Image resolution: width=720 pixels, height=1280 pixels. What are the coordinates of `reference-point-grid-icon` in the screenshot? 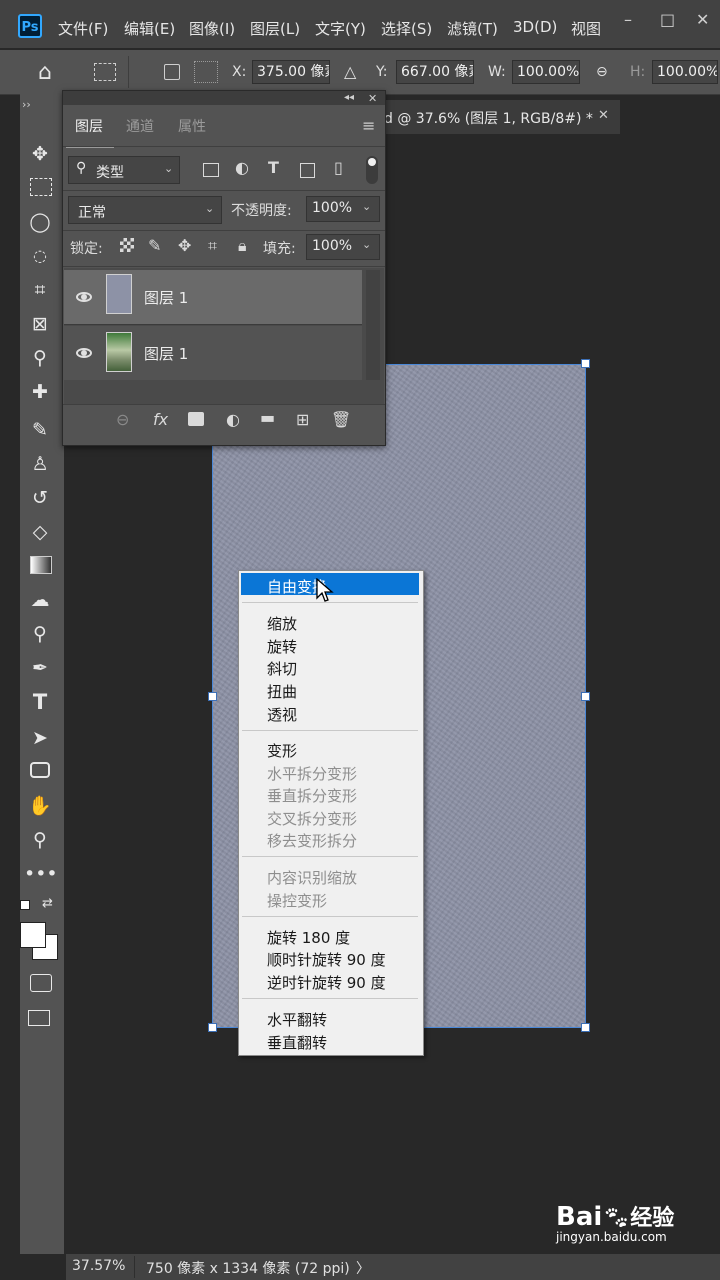 It's located at (206, 72).